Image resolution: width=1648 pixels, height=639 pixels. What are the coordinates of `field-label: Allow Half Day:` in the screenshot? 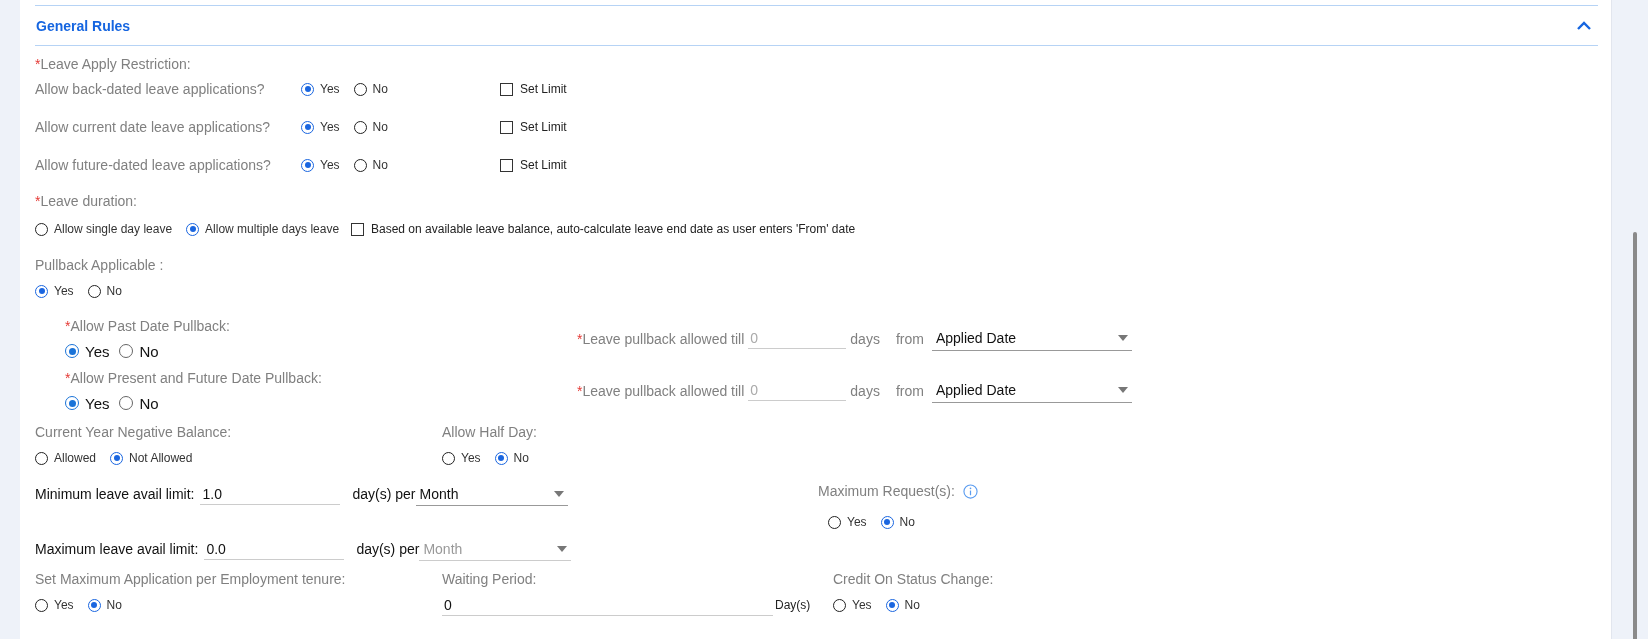 It's located at (489, 432).